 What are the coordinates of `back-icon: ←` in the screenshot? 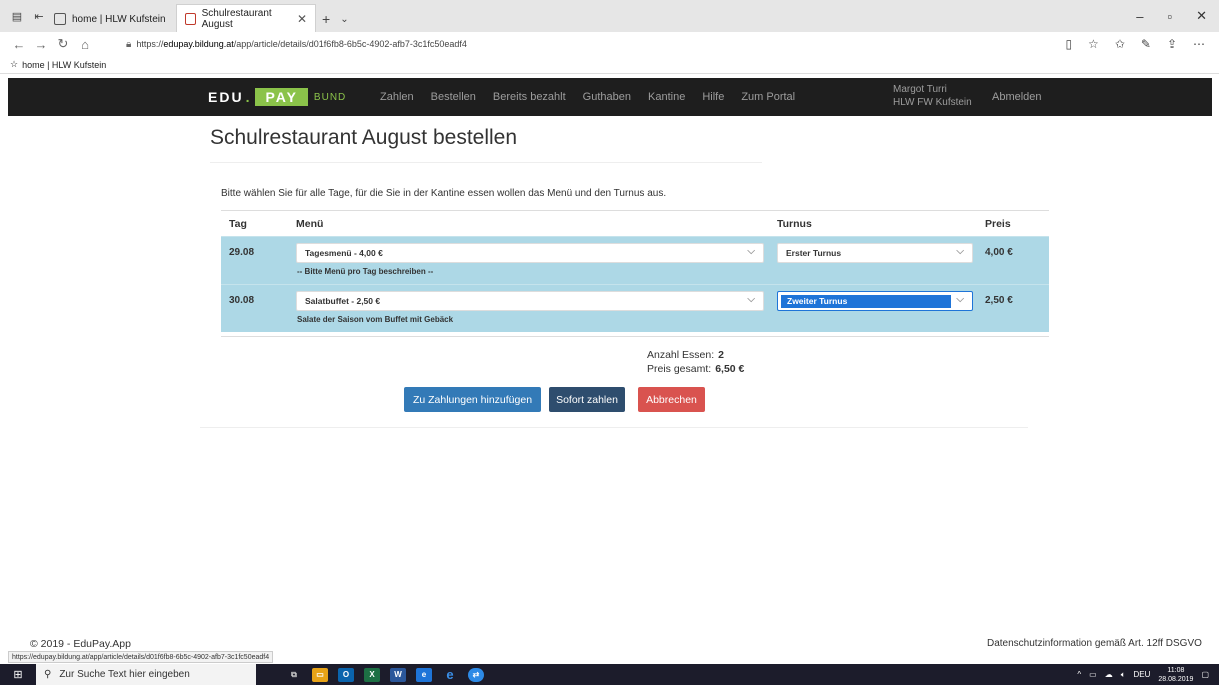 It's located at (19, 44).